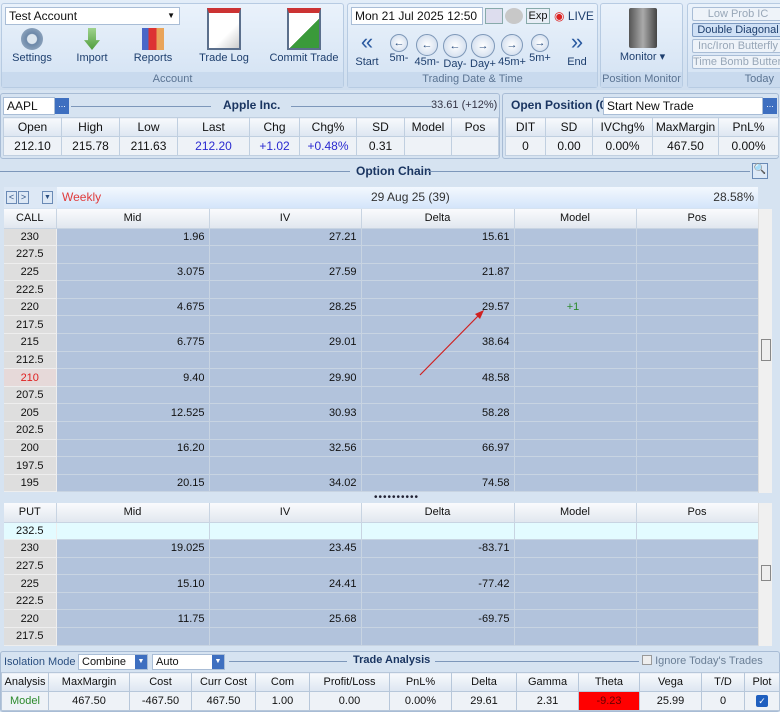 The width and height of the screenshot is (780, 712). Describe the element at coordinates (381, 619) in the screenshot. I see `option-row: 220 11.75 25.68 -69.75` at that location.